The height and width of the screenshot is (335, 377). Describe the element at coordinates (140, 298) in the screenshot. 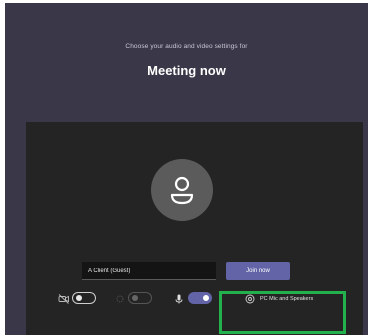

I see `background-blur-toggle` at that location.